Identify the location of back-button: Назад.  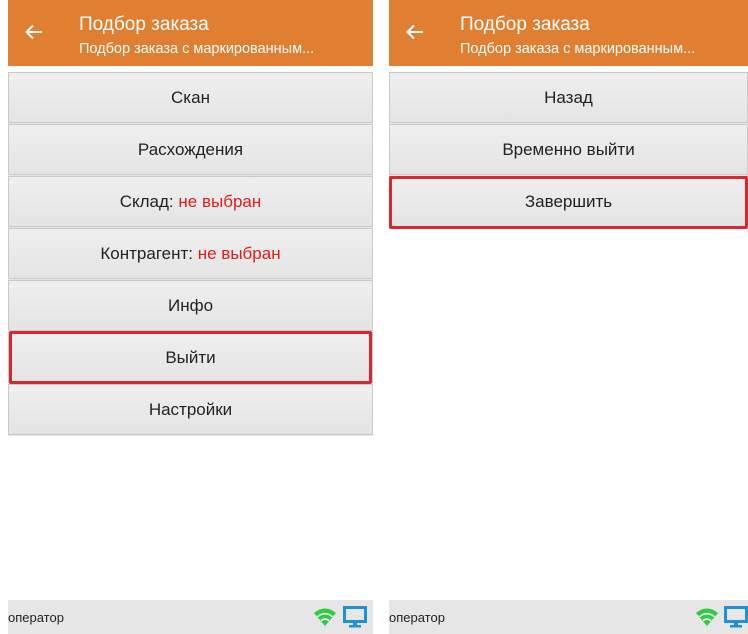
(568, 97).